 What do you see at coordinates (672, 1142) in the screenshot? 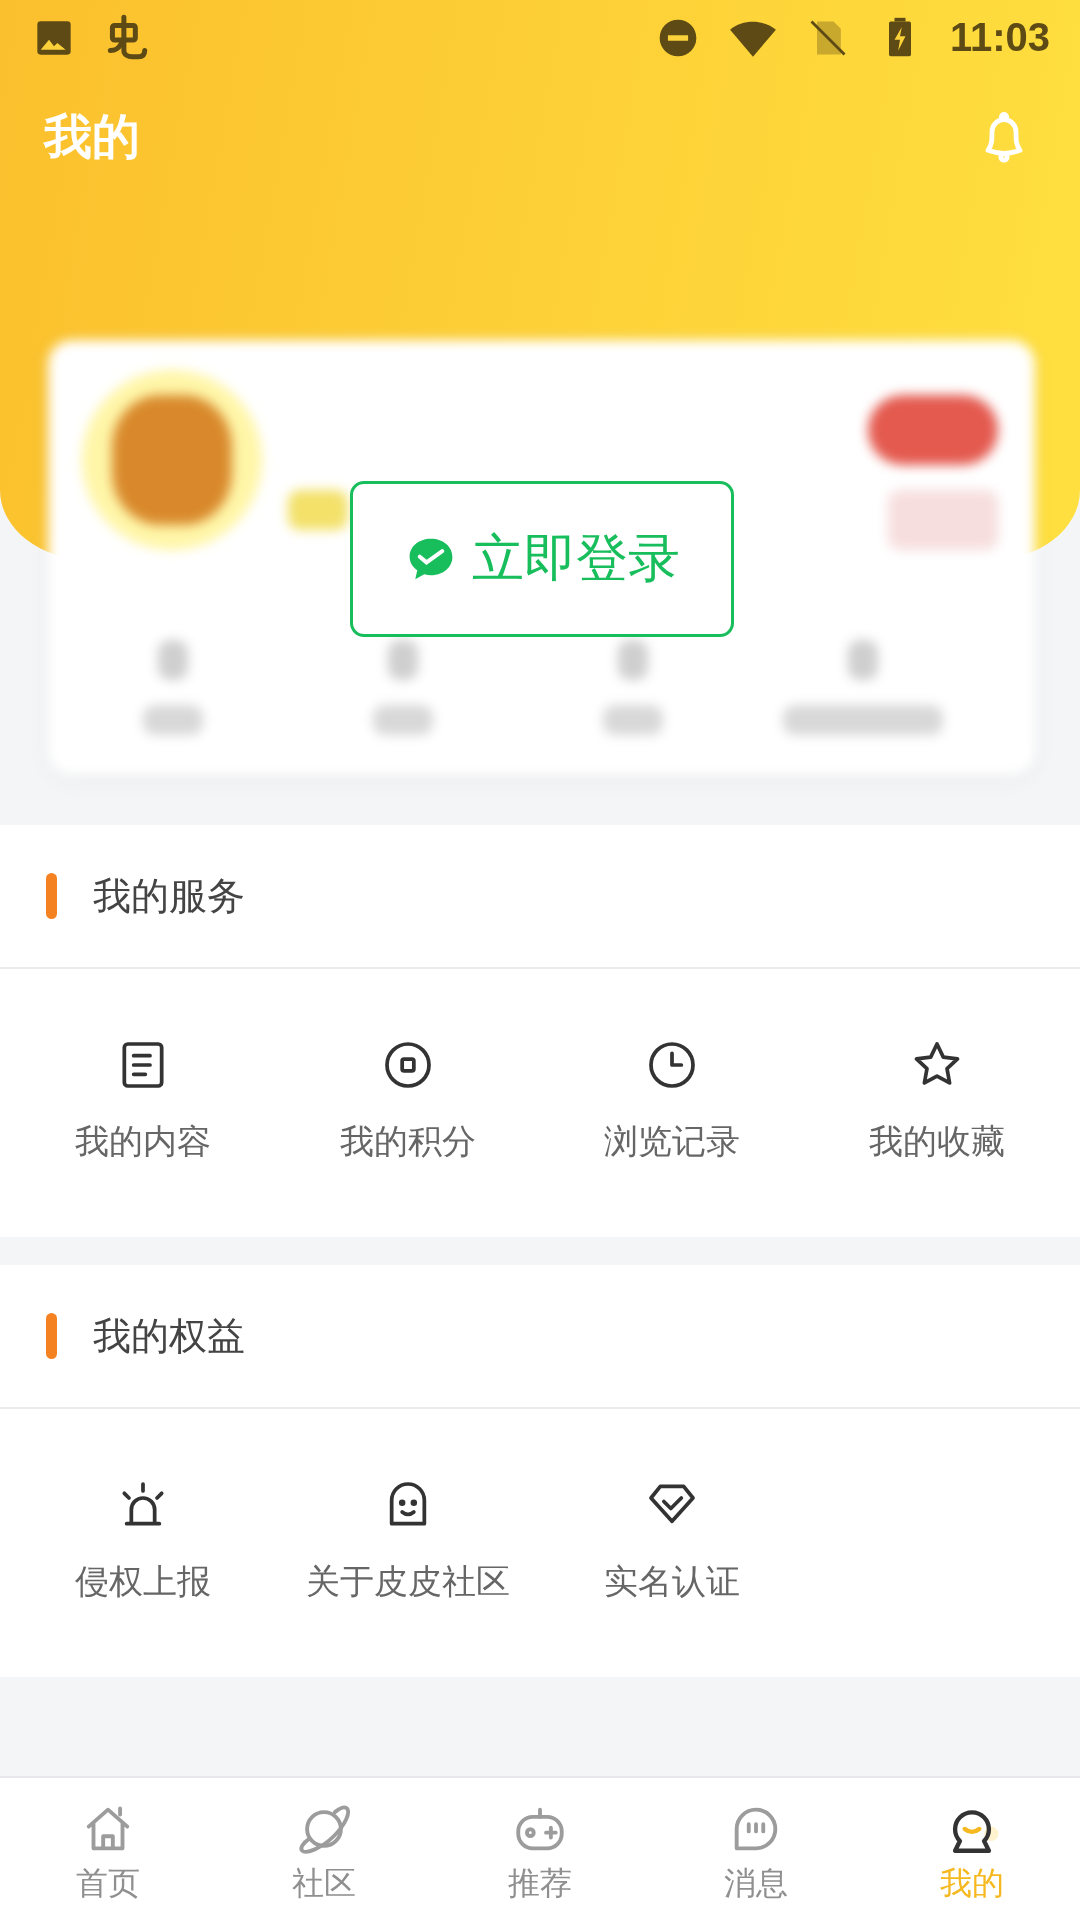
I see `service-label: 浏览记录` at bounding box center [672, 1142].